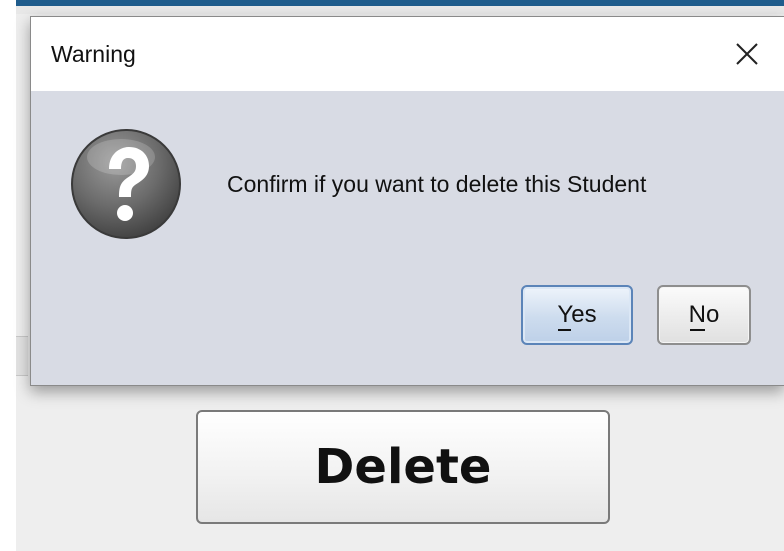 The height and width of the screenshot is (551, 784). I want to click on delete-button: Delete, so click(403, 467).